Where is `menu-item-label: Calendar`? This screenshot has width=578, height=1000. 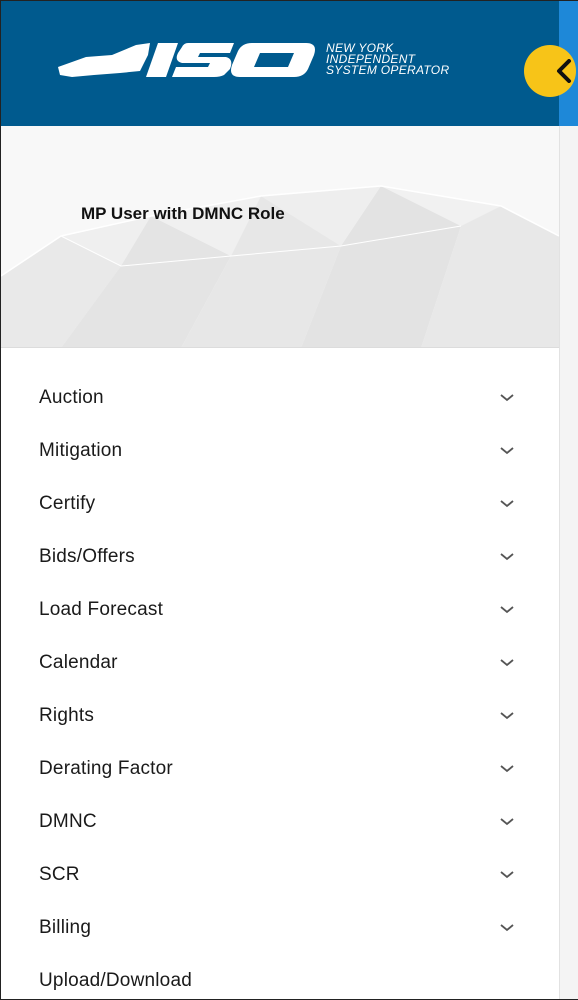
menu-item-label: Calendar is located at coordinates (78, 662).